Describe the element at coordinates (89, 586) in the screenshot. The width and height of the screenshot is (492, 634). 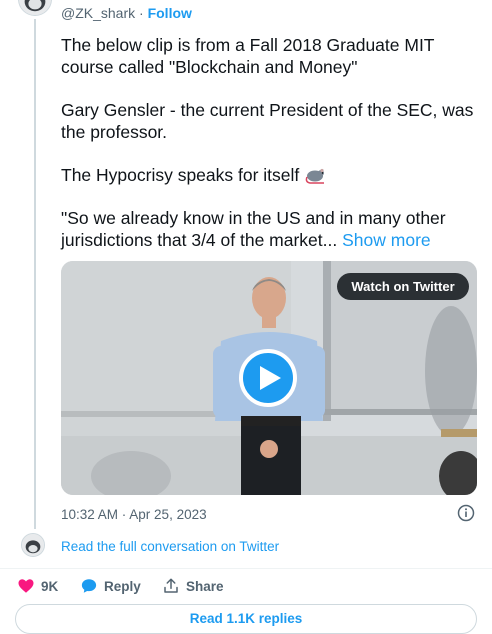
I see `reply-icon` at that location.